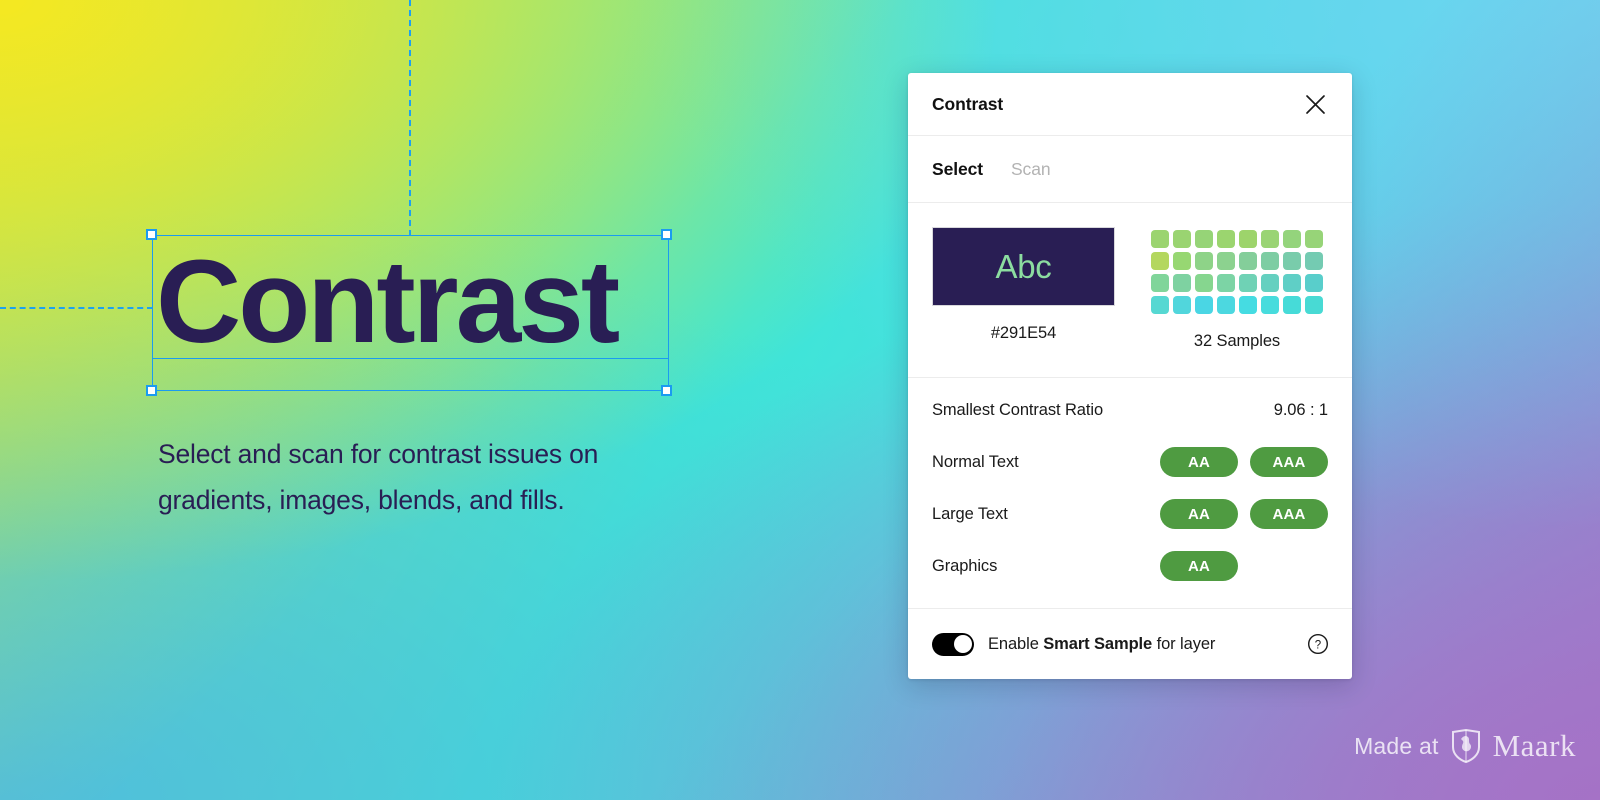 The width and height of the screenshot is (1600, 800). Describe the element at coordinates (965, 565) in the screenshot. I see `result-label: Graphics` at that location.